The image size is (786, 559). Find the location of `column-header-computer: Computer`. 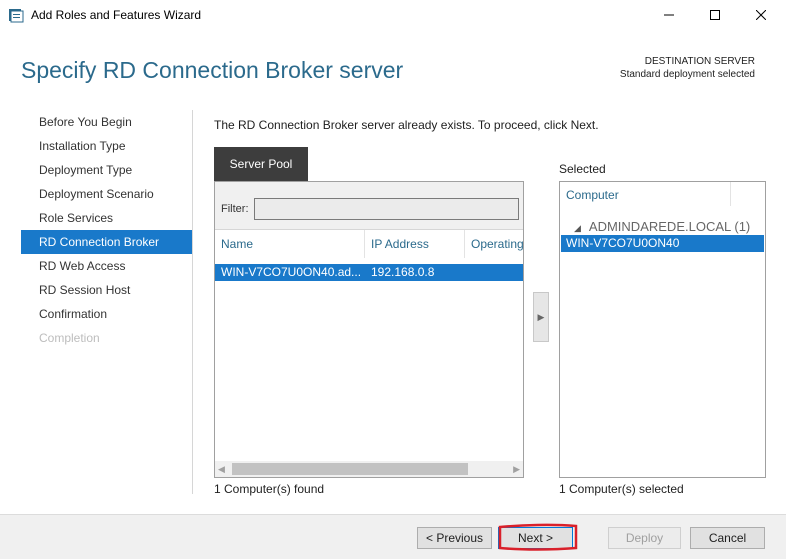

column-header-computer: Computer is located at coordinates (592, 195).